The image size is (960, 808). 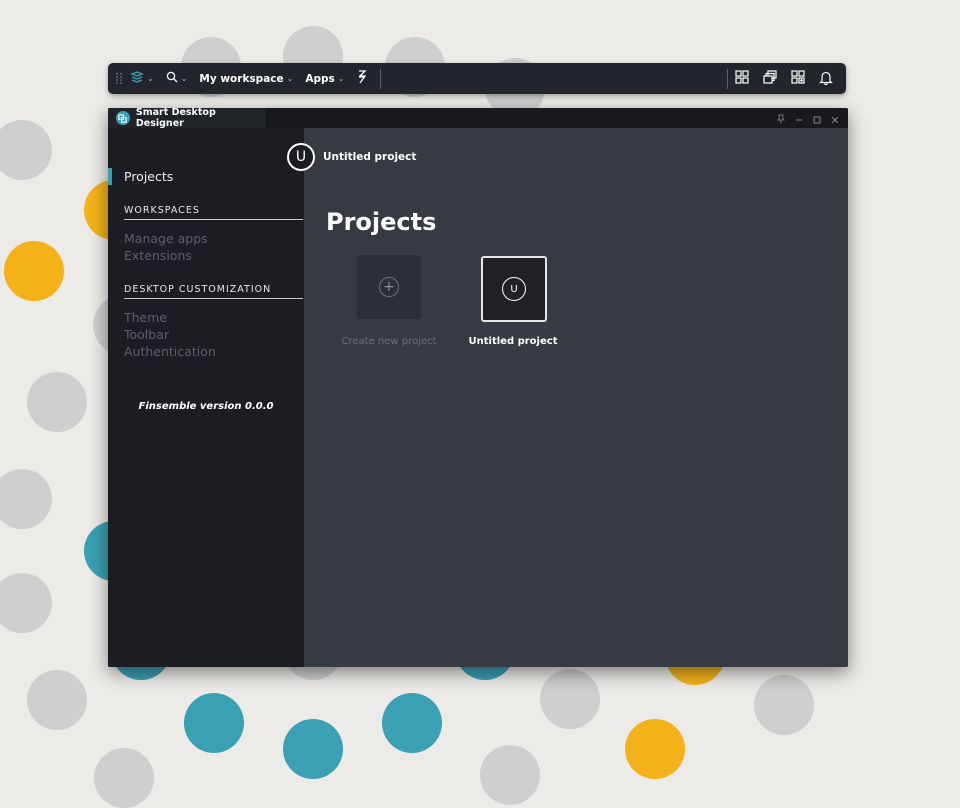 What do you see at coordinates (148, 176) in the screenshot?
I see `sidebar-item-projects: Projects` at bounding box center [148, 176].